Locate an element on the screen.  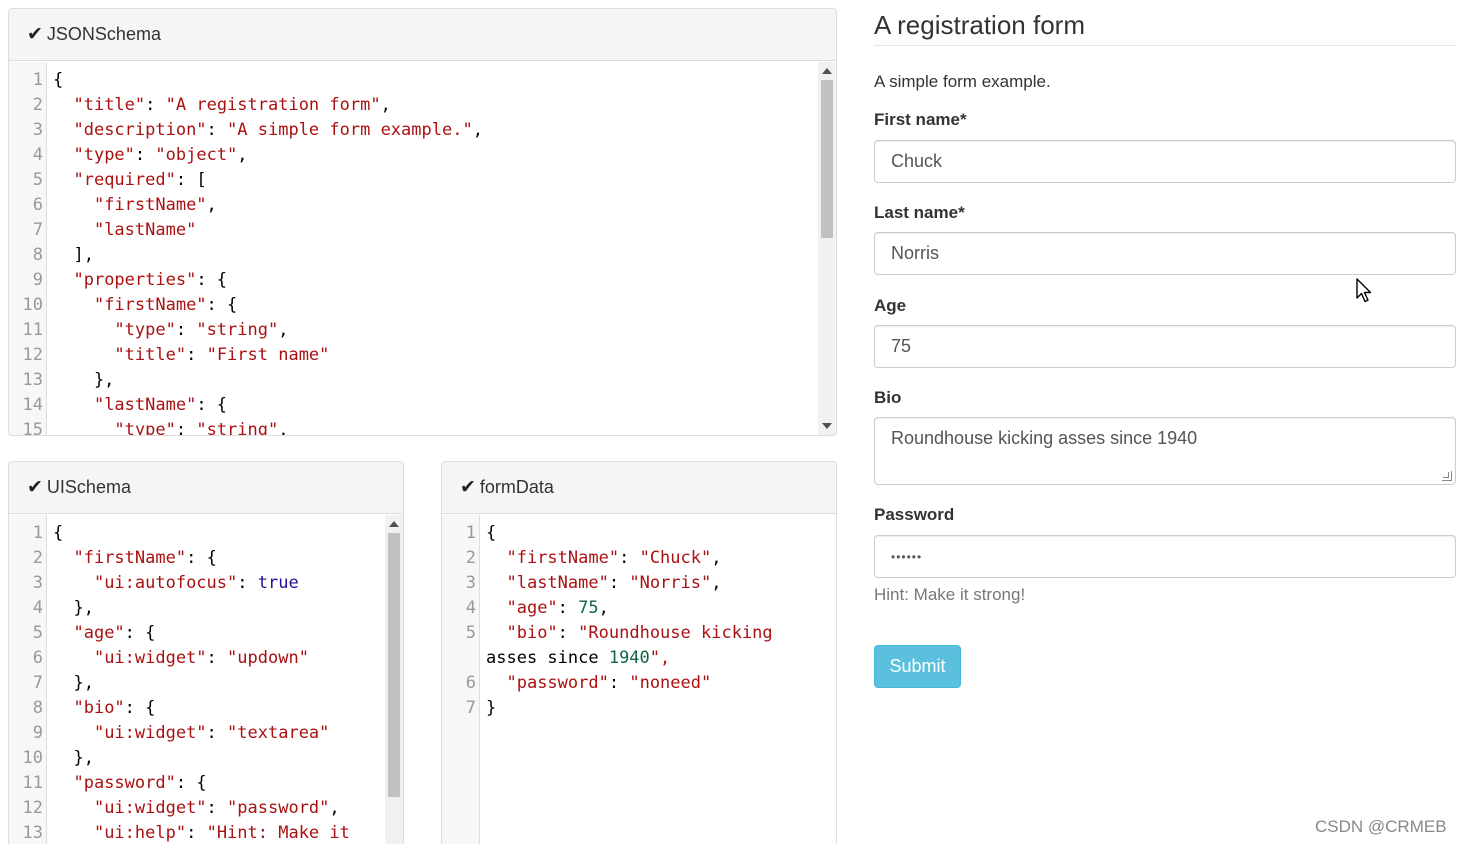
code-text: "firstName": "Chuck", is located at coordinates (614, 558).